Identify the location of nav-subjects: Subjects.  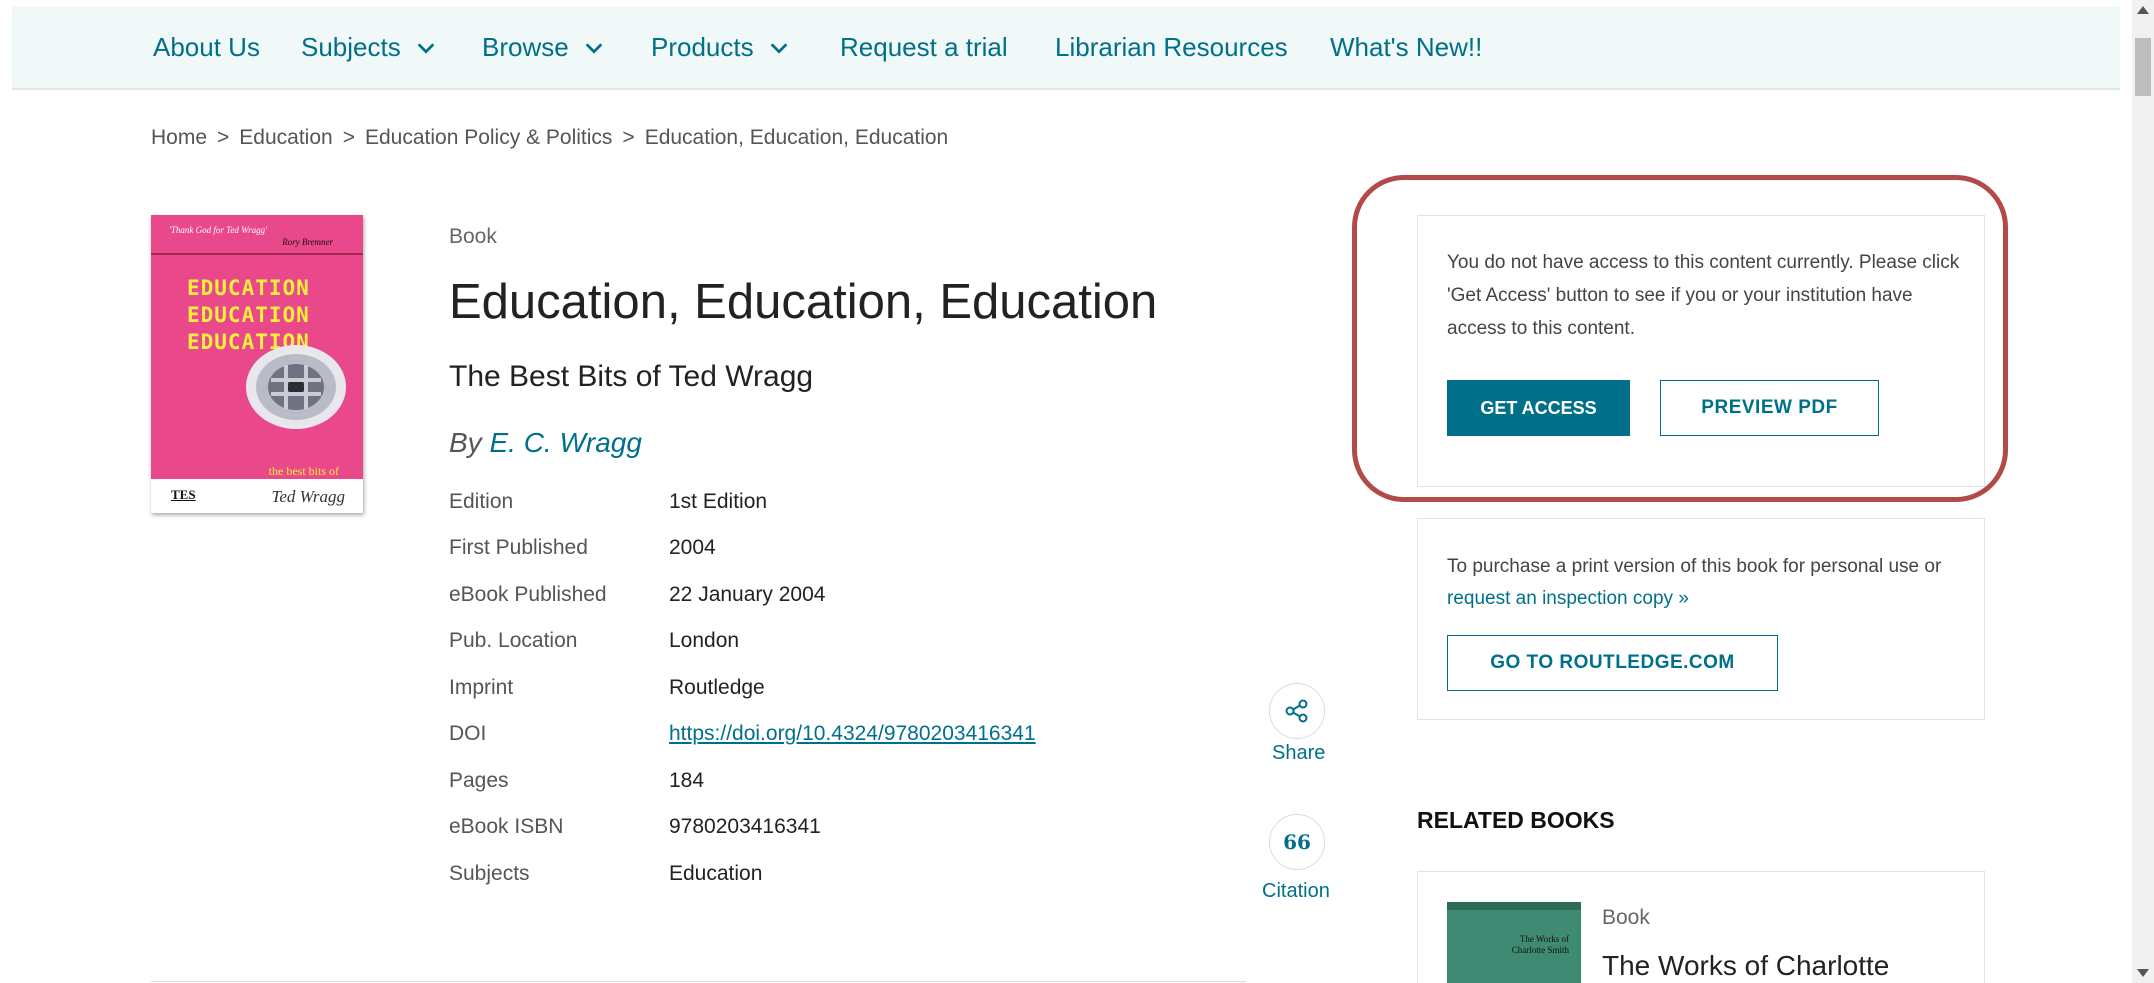
(369, 47).